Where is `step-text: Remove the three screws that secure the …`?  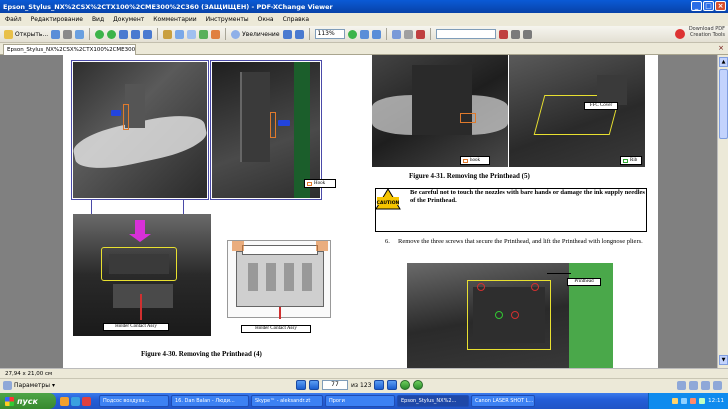
step-text: Remove the three screws that secure the … is located at coordinates (520, 241).